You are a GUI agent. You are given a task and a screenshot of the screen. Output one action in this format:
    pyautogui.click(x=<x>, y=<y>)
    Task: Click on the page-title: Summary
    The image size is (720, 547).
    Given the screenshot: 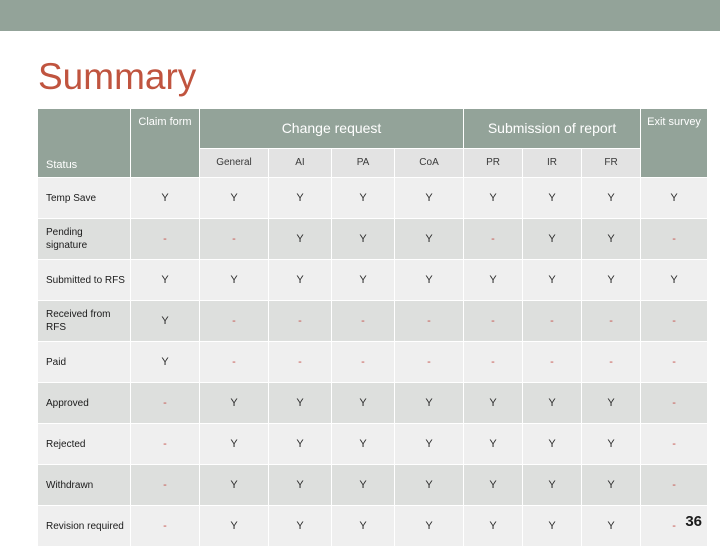 What is the action you would take?
    pyautogui.click(x=117, y=76)
    